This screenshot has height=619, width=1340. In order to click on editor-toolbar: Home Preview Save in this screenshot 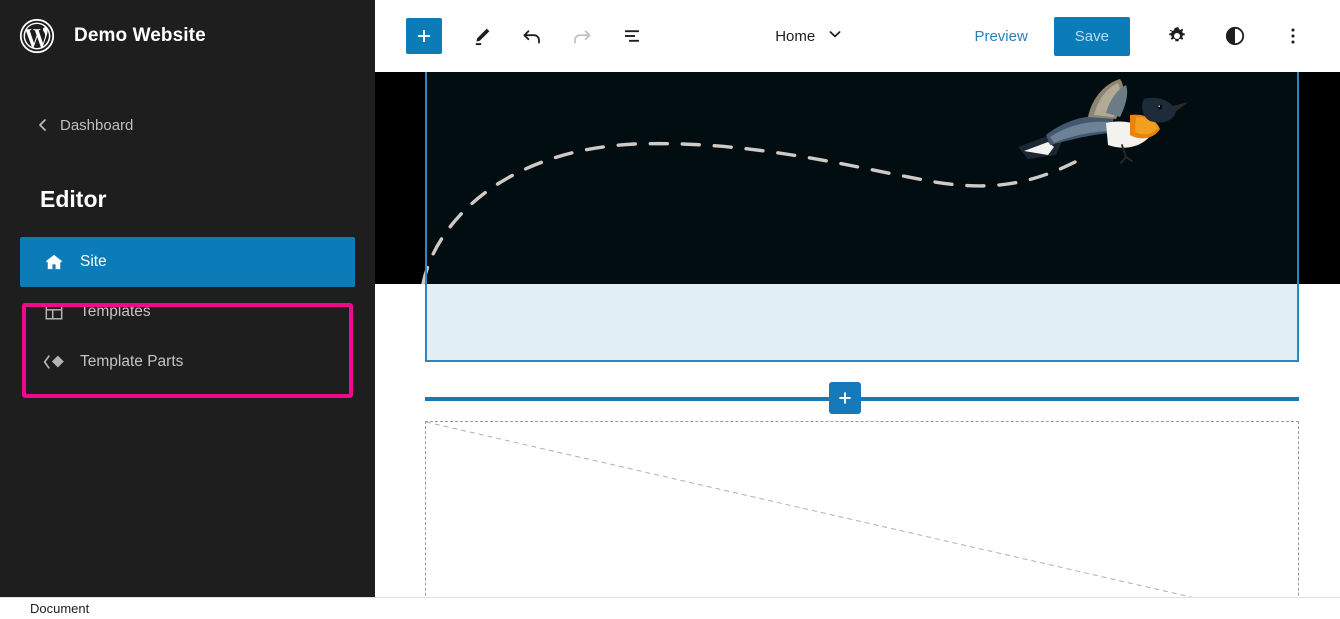, I will do `click(857, 36)`.